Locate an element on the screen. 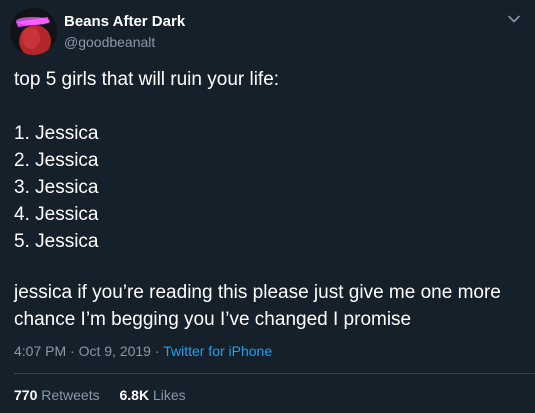 The height and width of the screenshot is (413, 535). bean-avatar-icon is located at coordinates (33, 31).